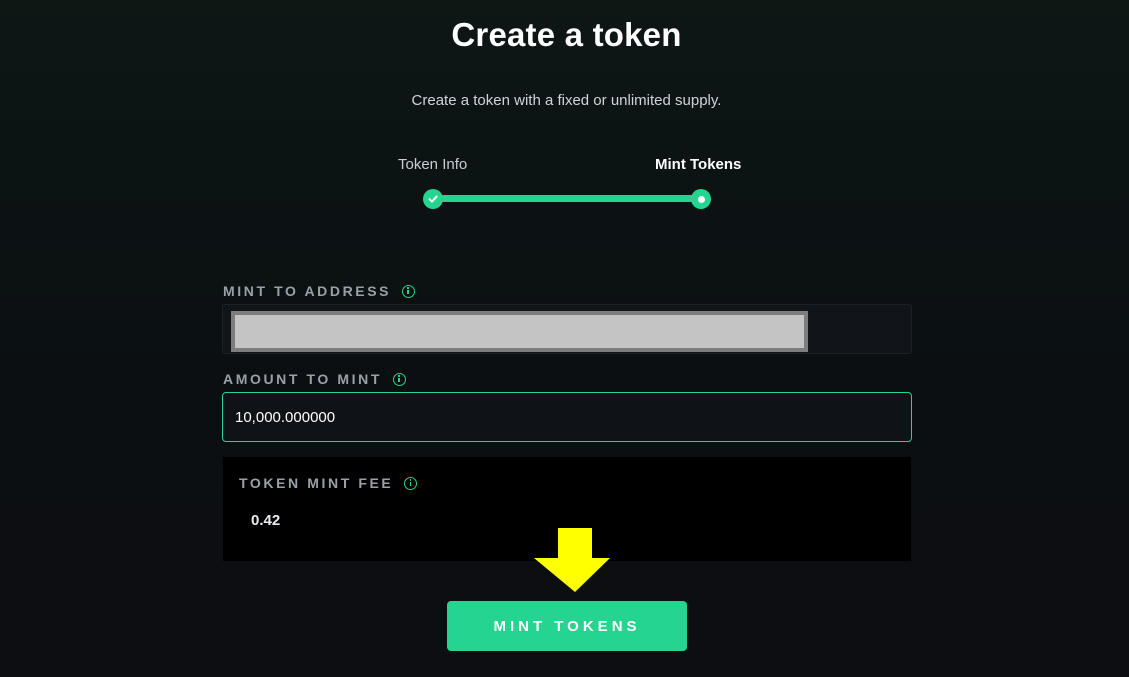 Image resolution: width=1129 pixels, height=677 pixels. I want to click on token-mint-fee-label-text: TOKEN MINT FEE, so click(316, 483).